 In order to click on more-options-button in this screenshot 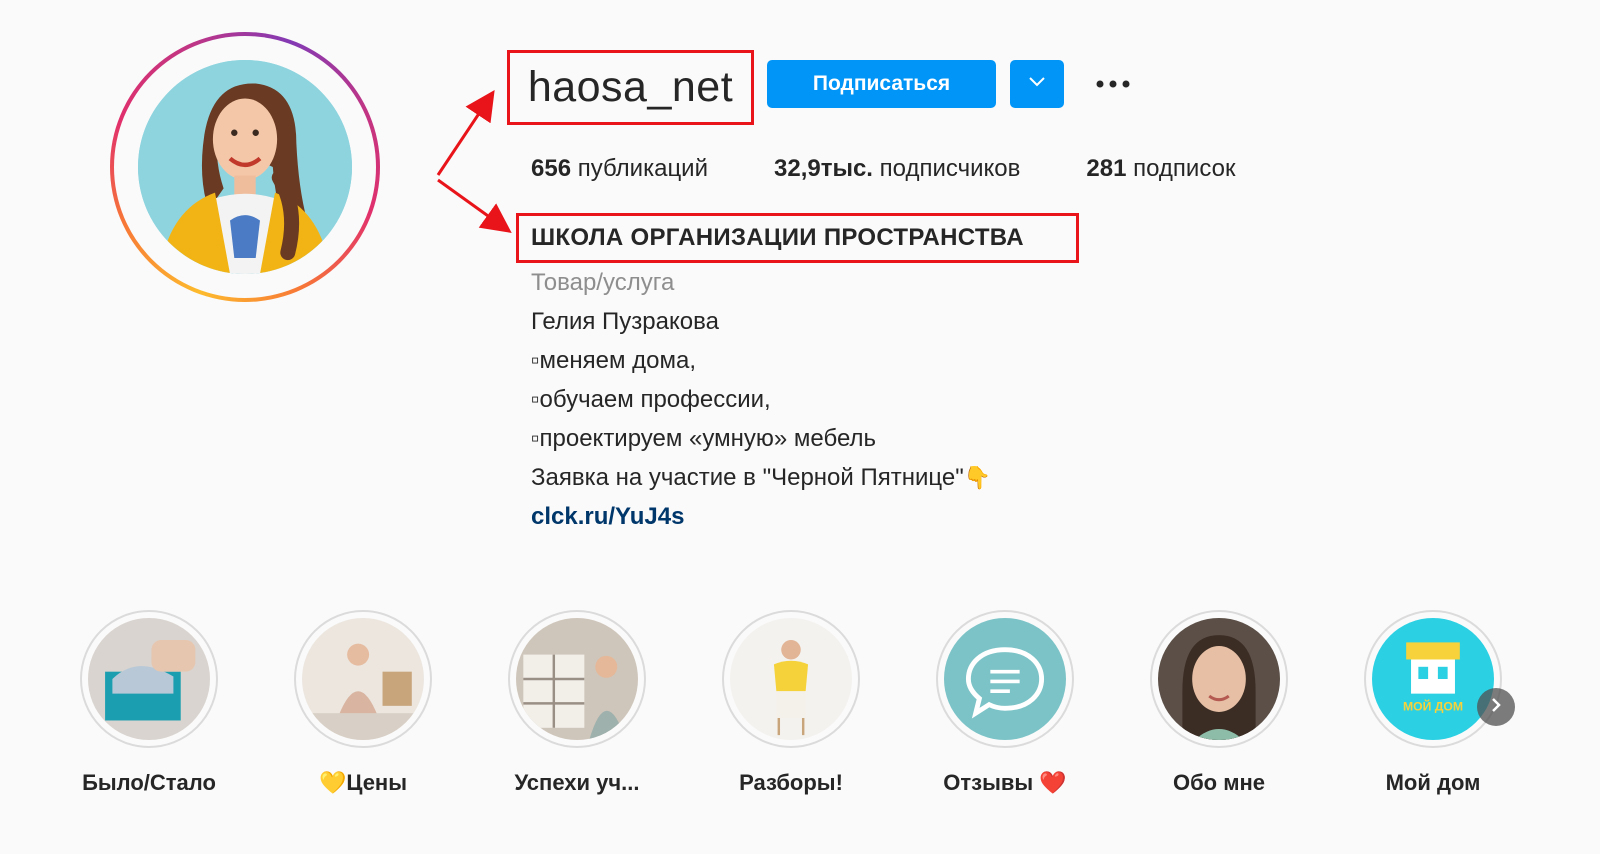, I will do `click(1113, 84)`.